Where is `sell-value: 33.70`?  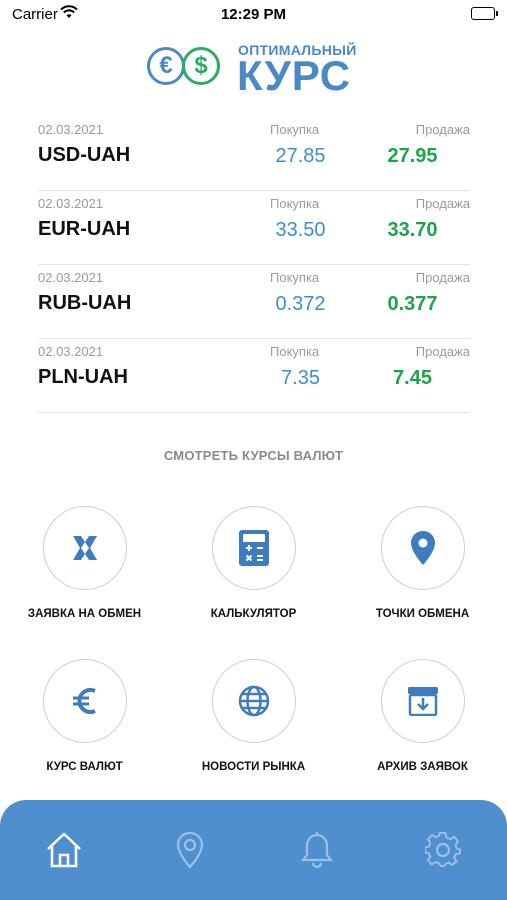
sell-value: 33.70 is located at coordinates (412, 230).